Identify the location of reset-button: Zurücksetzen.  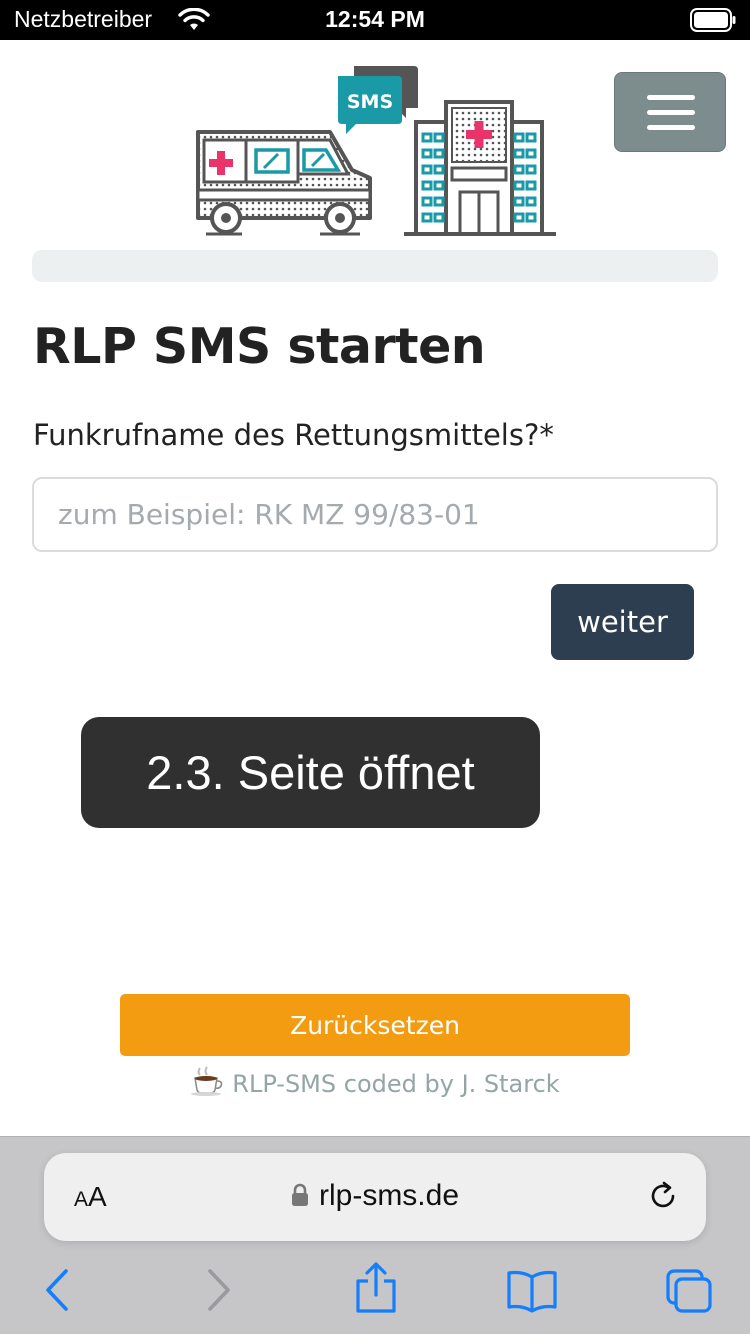
(375, 1025).